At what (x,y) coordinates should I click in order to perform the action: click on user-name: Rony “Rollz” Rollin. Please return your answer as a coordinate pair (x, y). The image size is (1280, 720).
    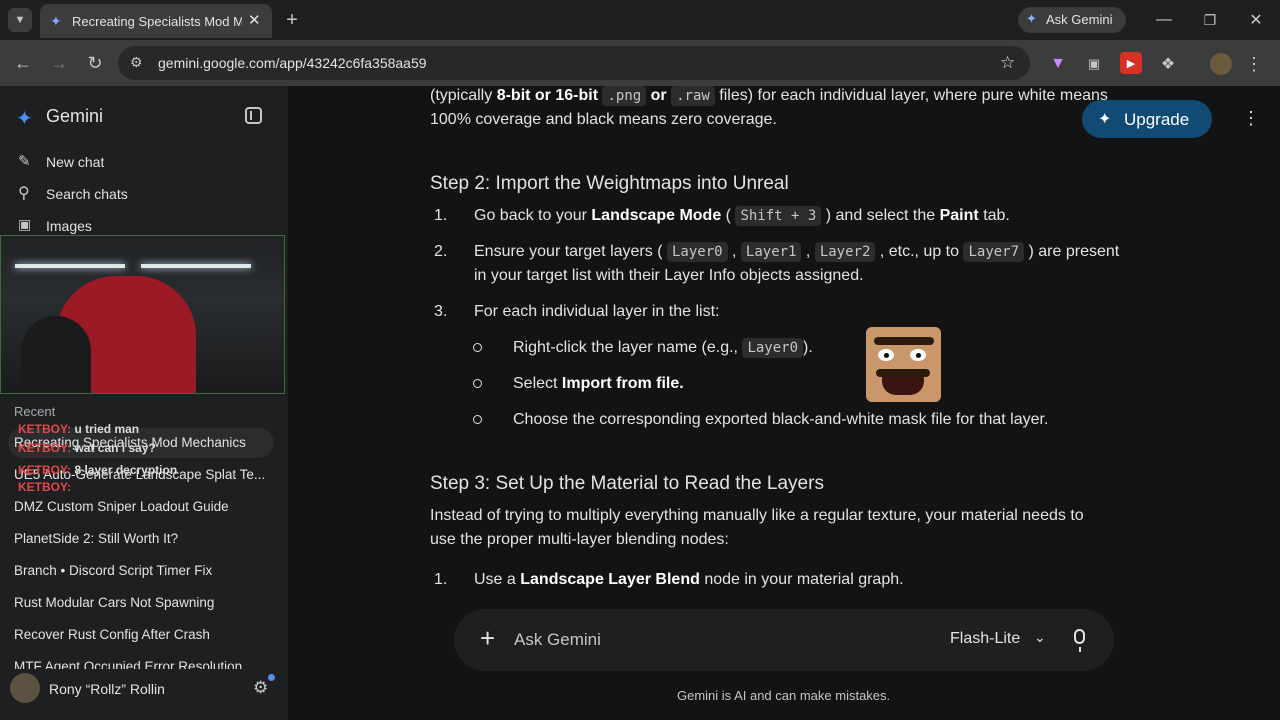
    Looking at the image, I should click on (107, 689).